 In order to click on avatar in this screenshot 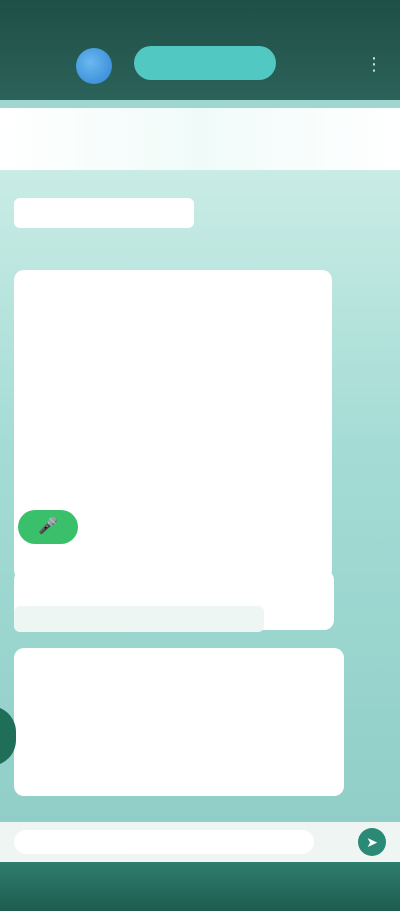, I will do `click(94, 66)`.